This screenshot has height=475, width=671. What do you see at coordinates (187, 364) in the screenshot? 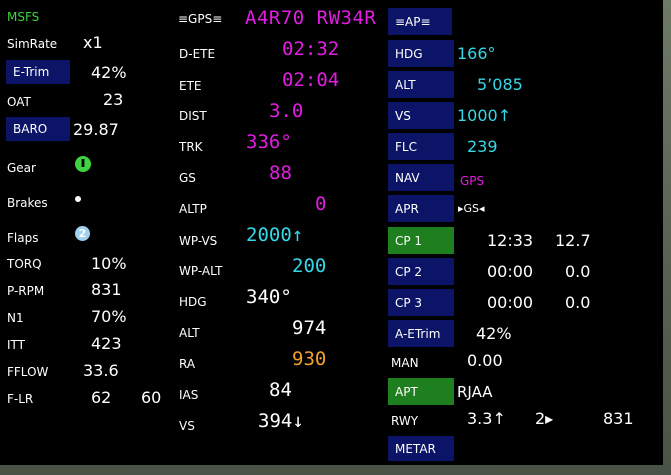
I see `gps-ra-label: RA` at bounding box center [187, 364].